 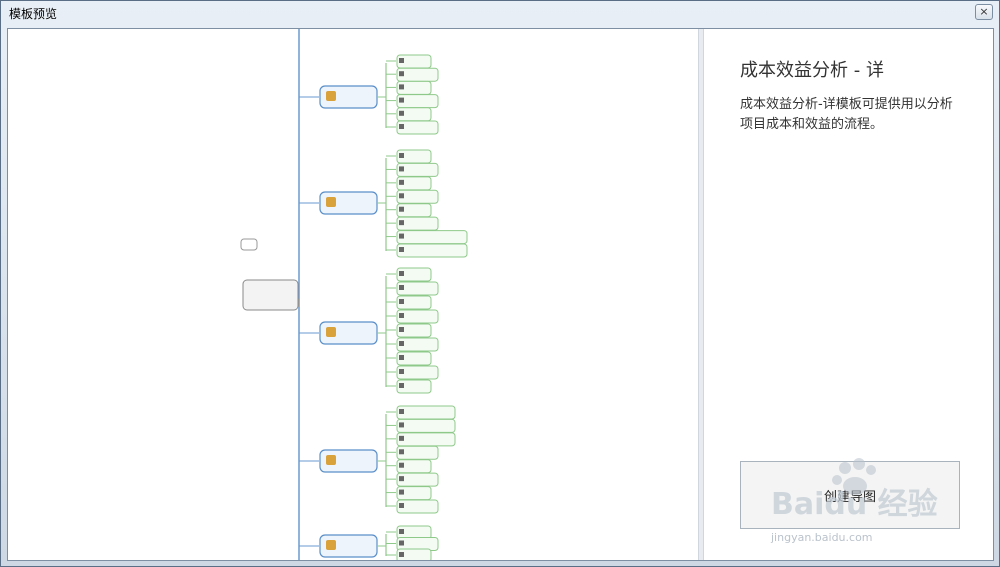 What do you see at coordinates (812, 70) in the screenshot?
I see `template-title: 成本效益分析 - 详` at bounding box center [812, 70].